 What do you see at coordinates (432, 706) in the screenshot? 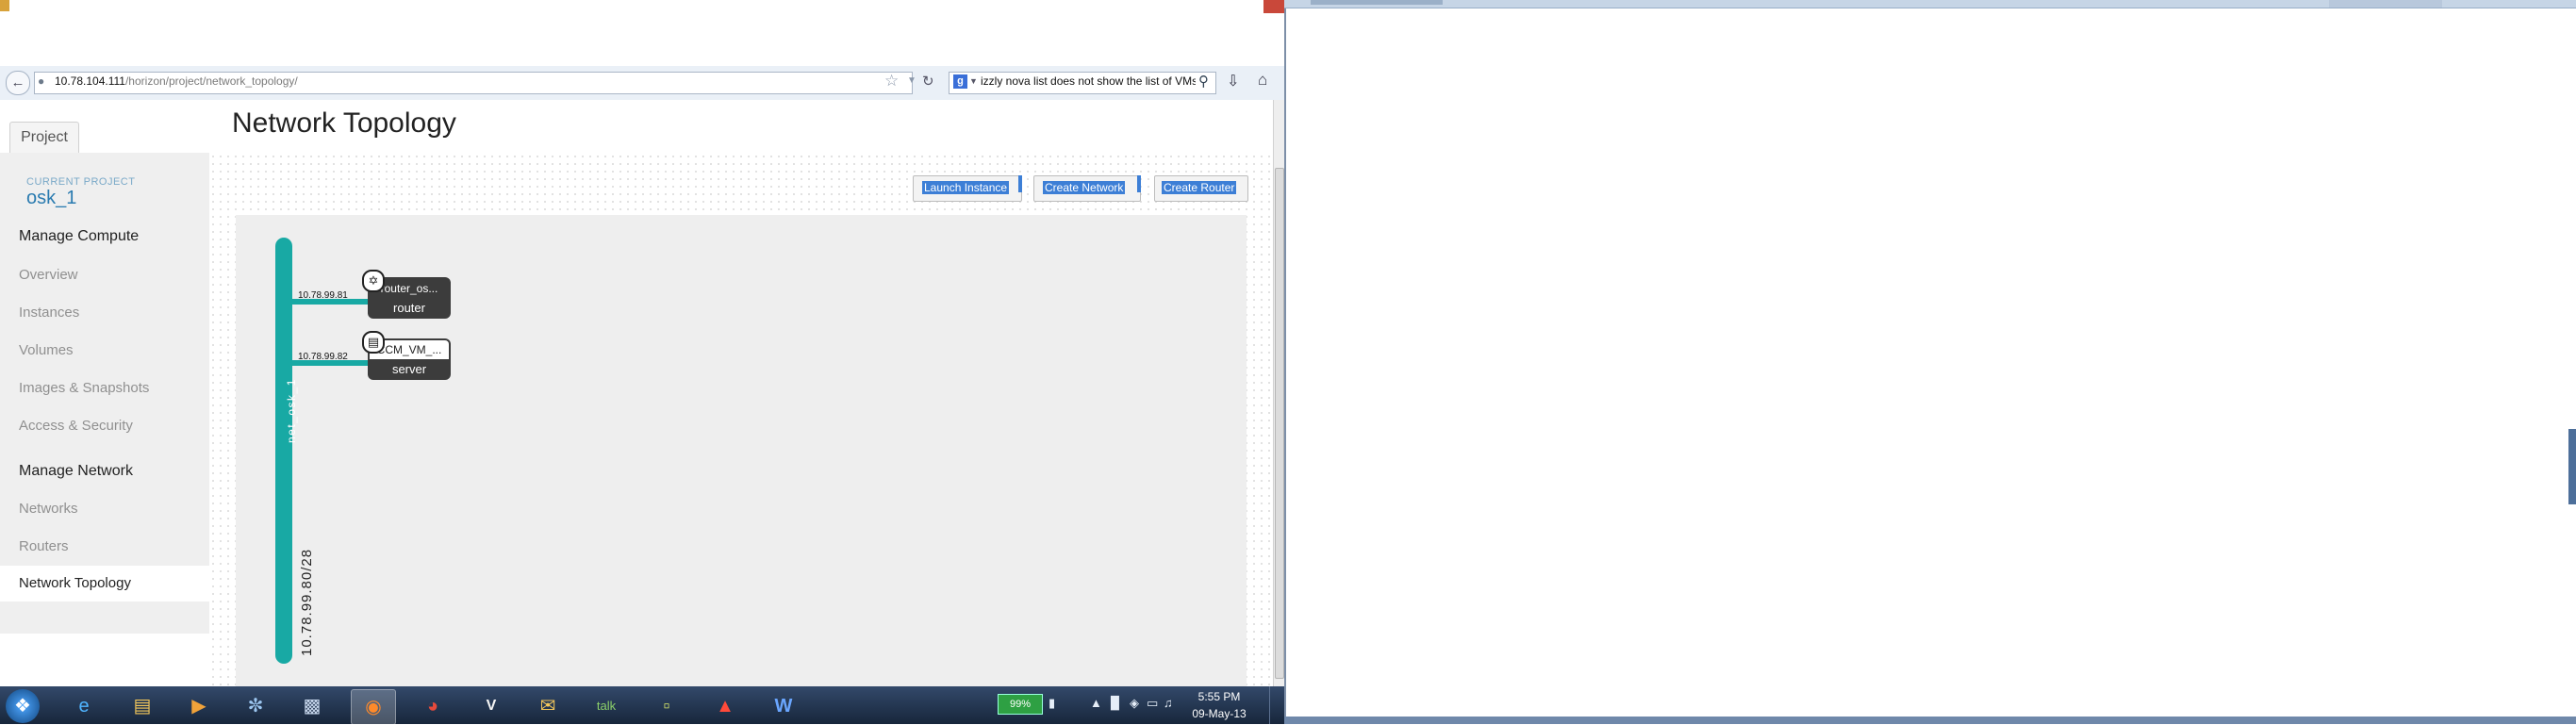
I see `chrome-icon: ◕` at bounding box center [432, 706].